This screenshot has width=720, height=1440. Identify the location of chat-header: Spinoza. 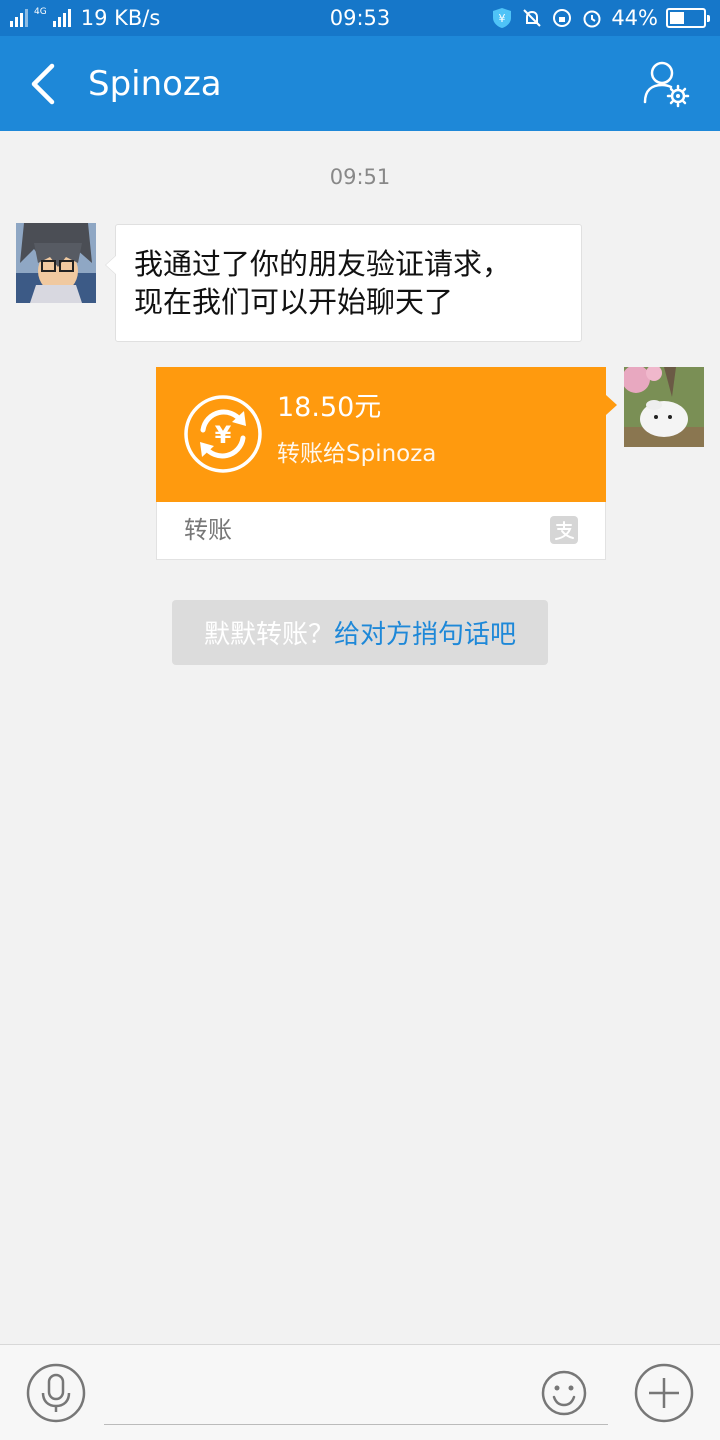
(360, 83).